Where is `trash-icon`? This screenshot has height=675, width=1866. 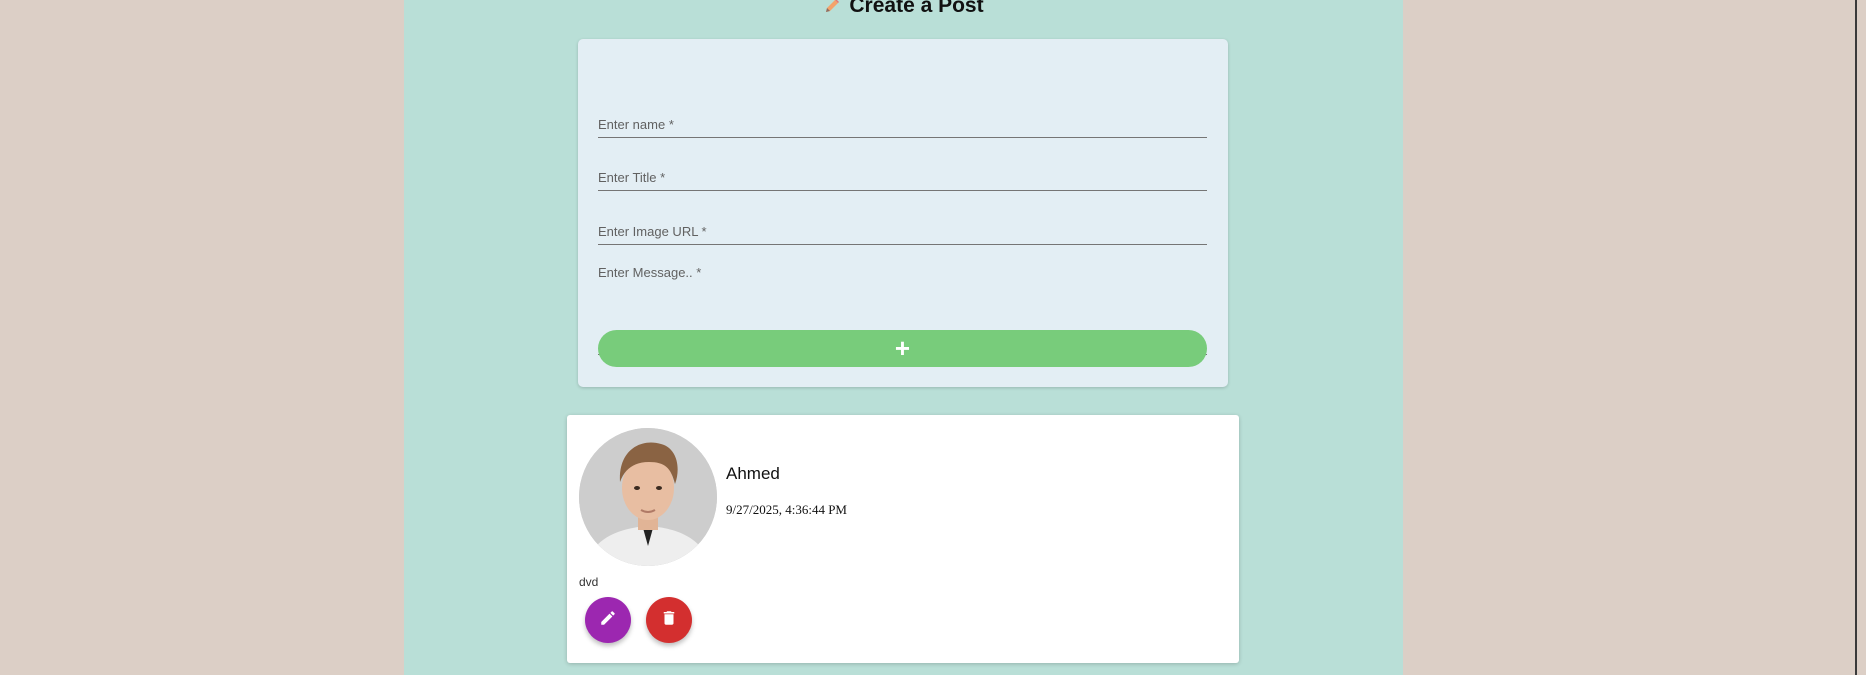
trash-icon is located at coordinates (669, 620).